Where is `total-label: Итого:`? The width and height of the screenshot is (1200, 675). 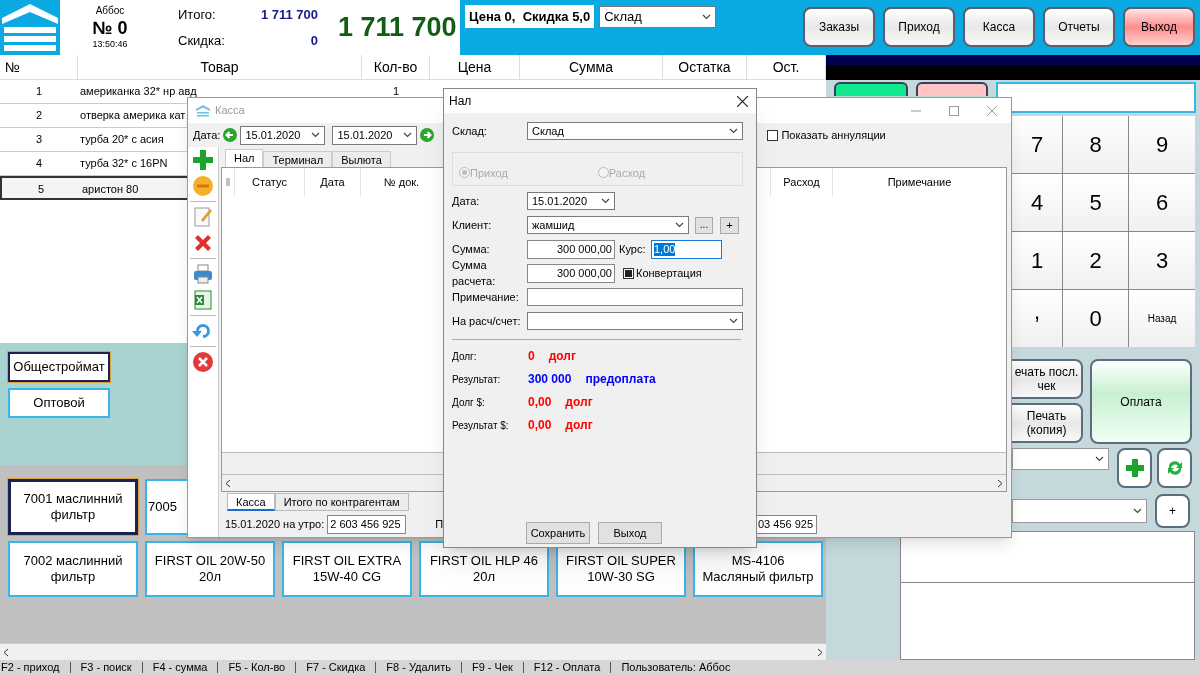
total-label: Итого: is located at coordinates (197, 15).